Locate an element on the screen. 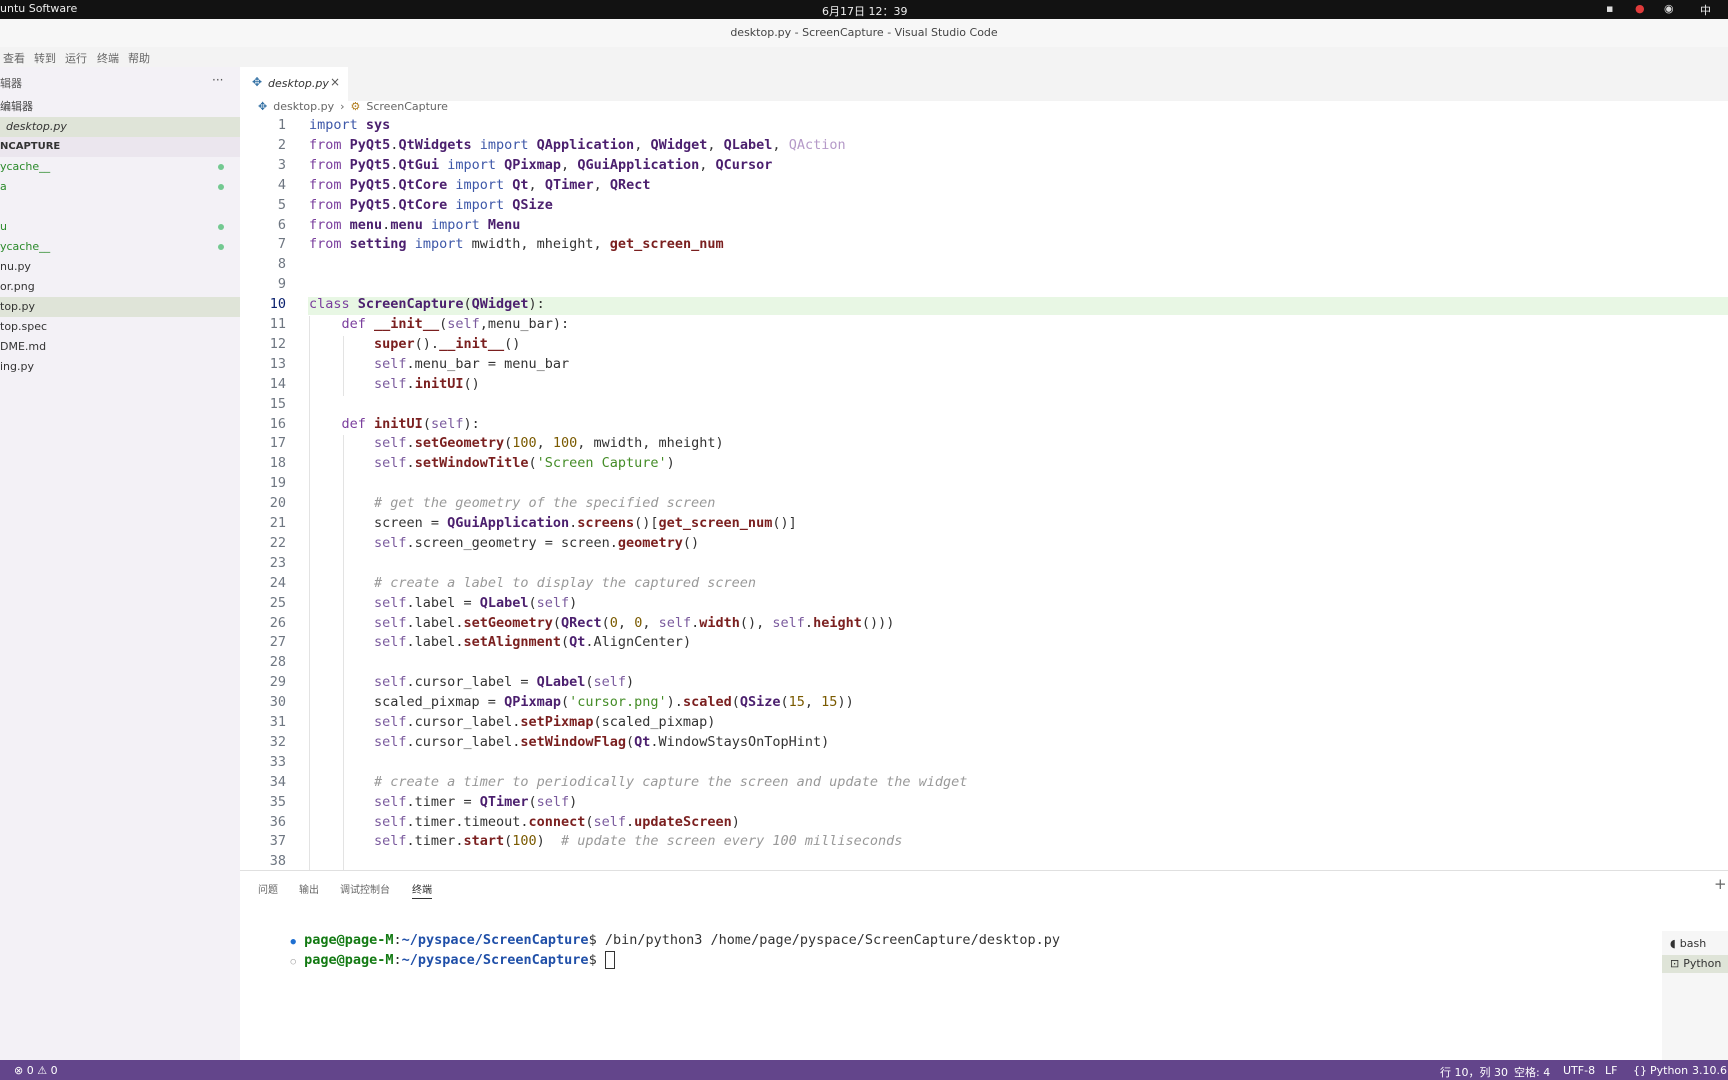 The height and width of the screenshot is (1080, 1728). line-number: 25 is located at coordinates (263, 603).